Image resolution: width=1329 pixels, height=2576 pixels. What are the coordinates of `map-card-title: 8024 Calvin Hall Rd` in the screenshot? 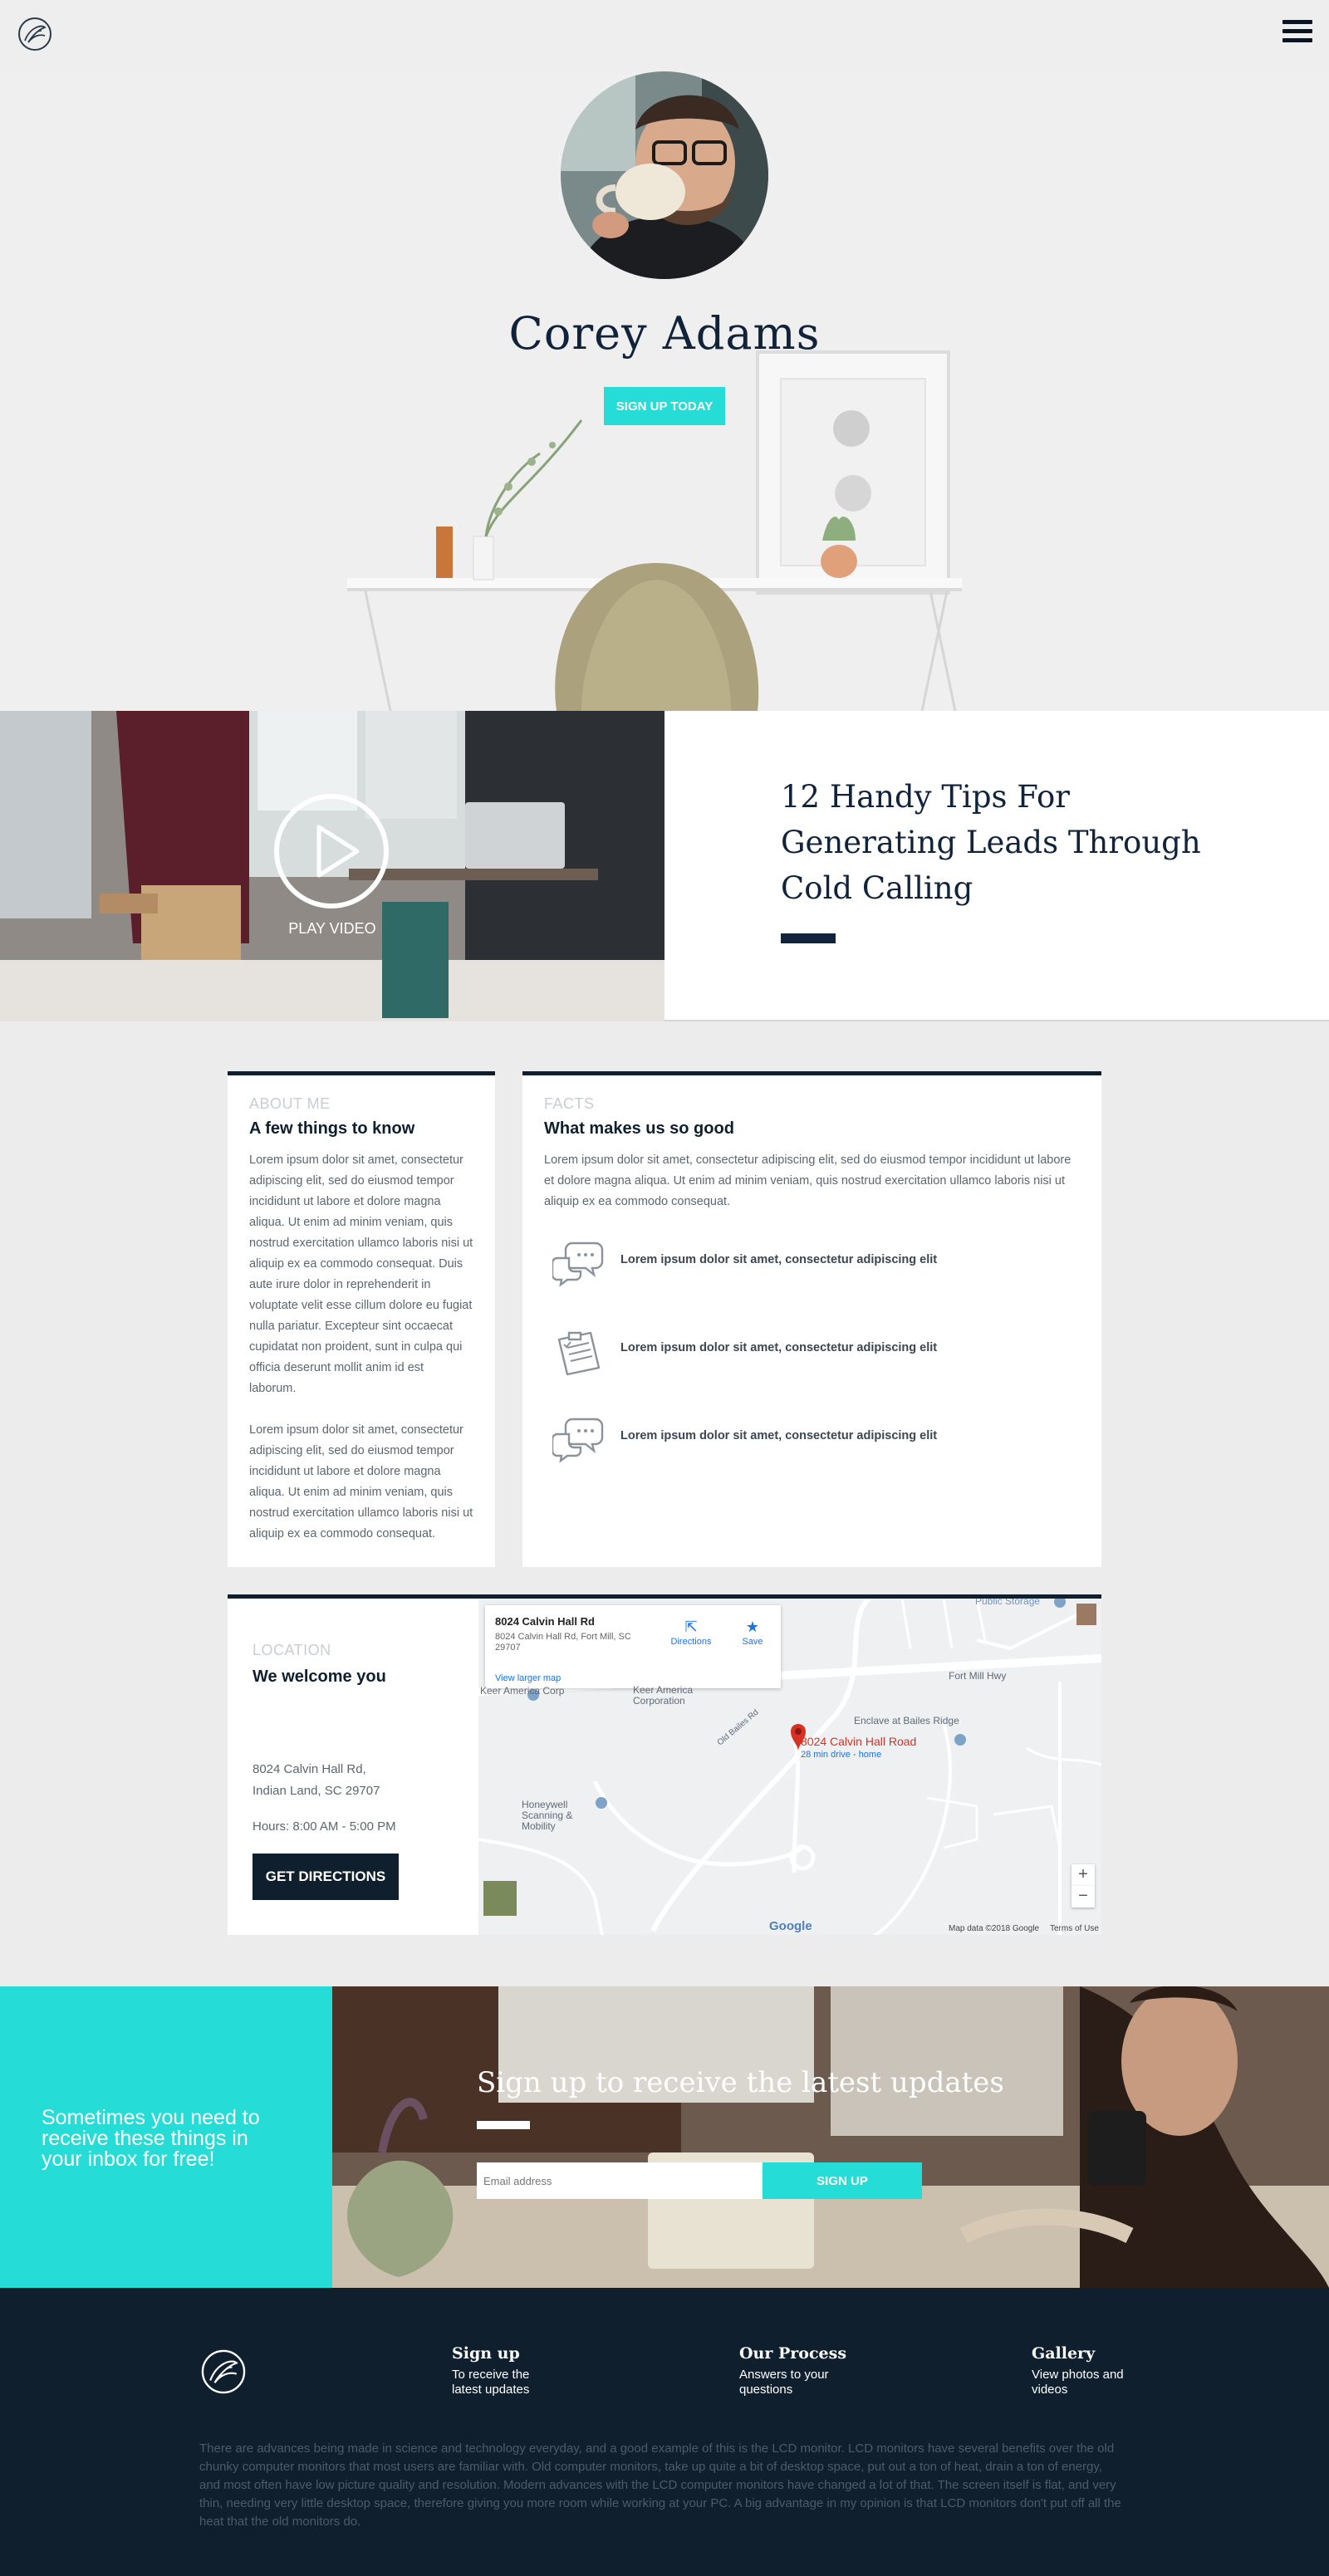 It's located at (545, 1622).